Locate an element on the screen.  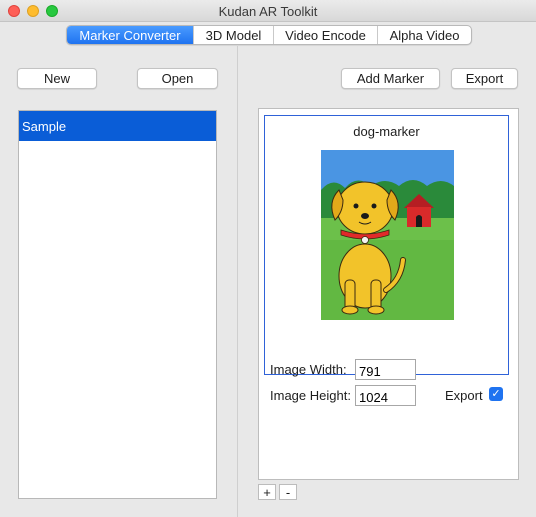
title-bar: Kudan AR Toolkit is located at coordinates (268, 11).